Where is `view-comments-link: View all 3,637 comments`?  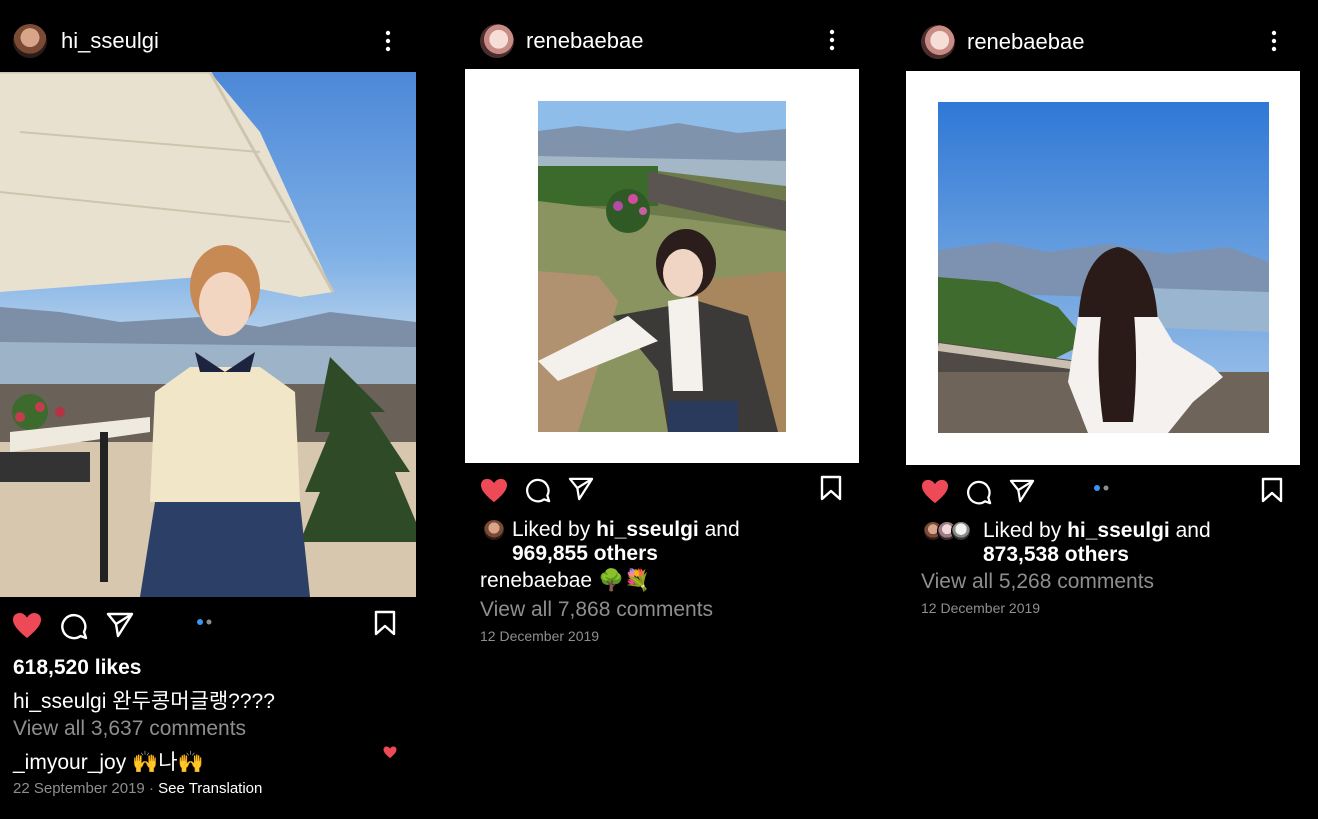
view-comments-link: View all 3,637 comments is located at coordinates (129, 729).